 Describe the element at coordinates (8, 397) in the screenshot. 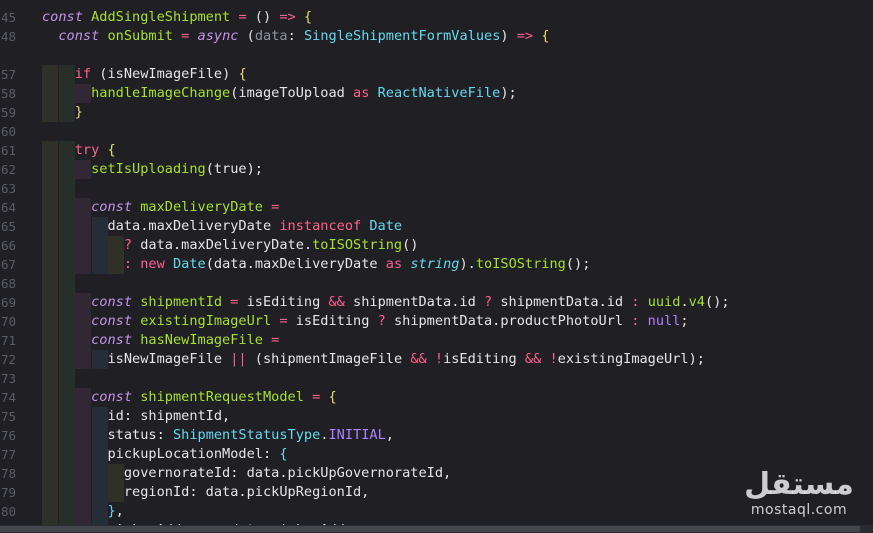

I see `line-number: 74` at that location.